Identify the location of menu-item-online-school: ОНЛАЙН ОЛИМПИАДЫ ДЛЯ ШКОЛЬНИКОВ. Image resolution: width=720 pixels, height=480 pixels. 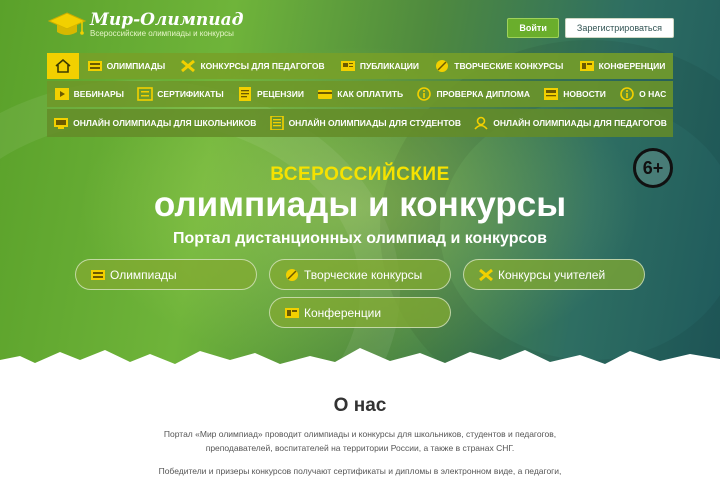
(154, 123).